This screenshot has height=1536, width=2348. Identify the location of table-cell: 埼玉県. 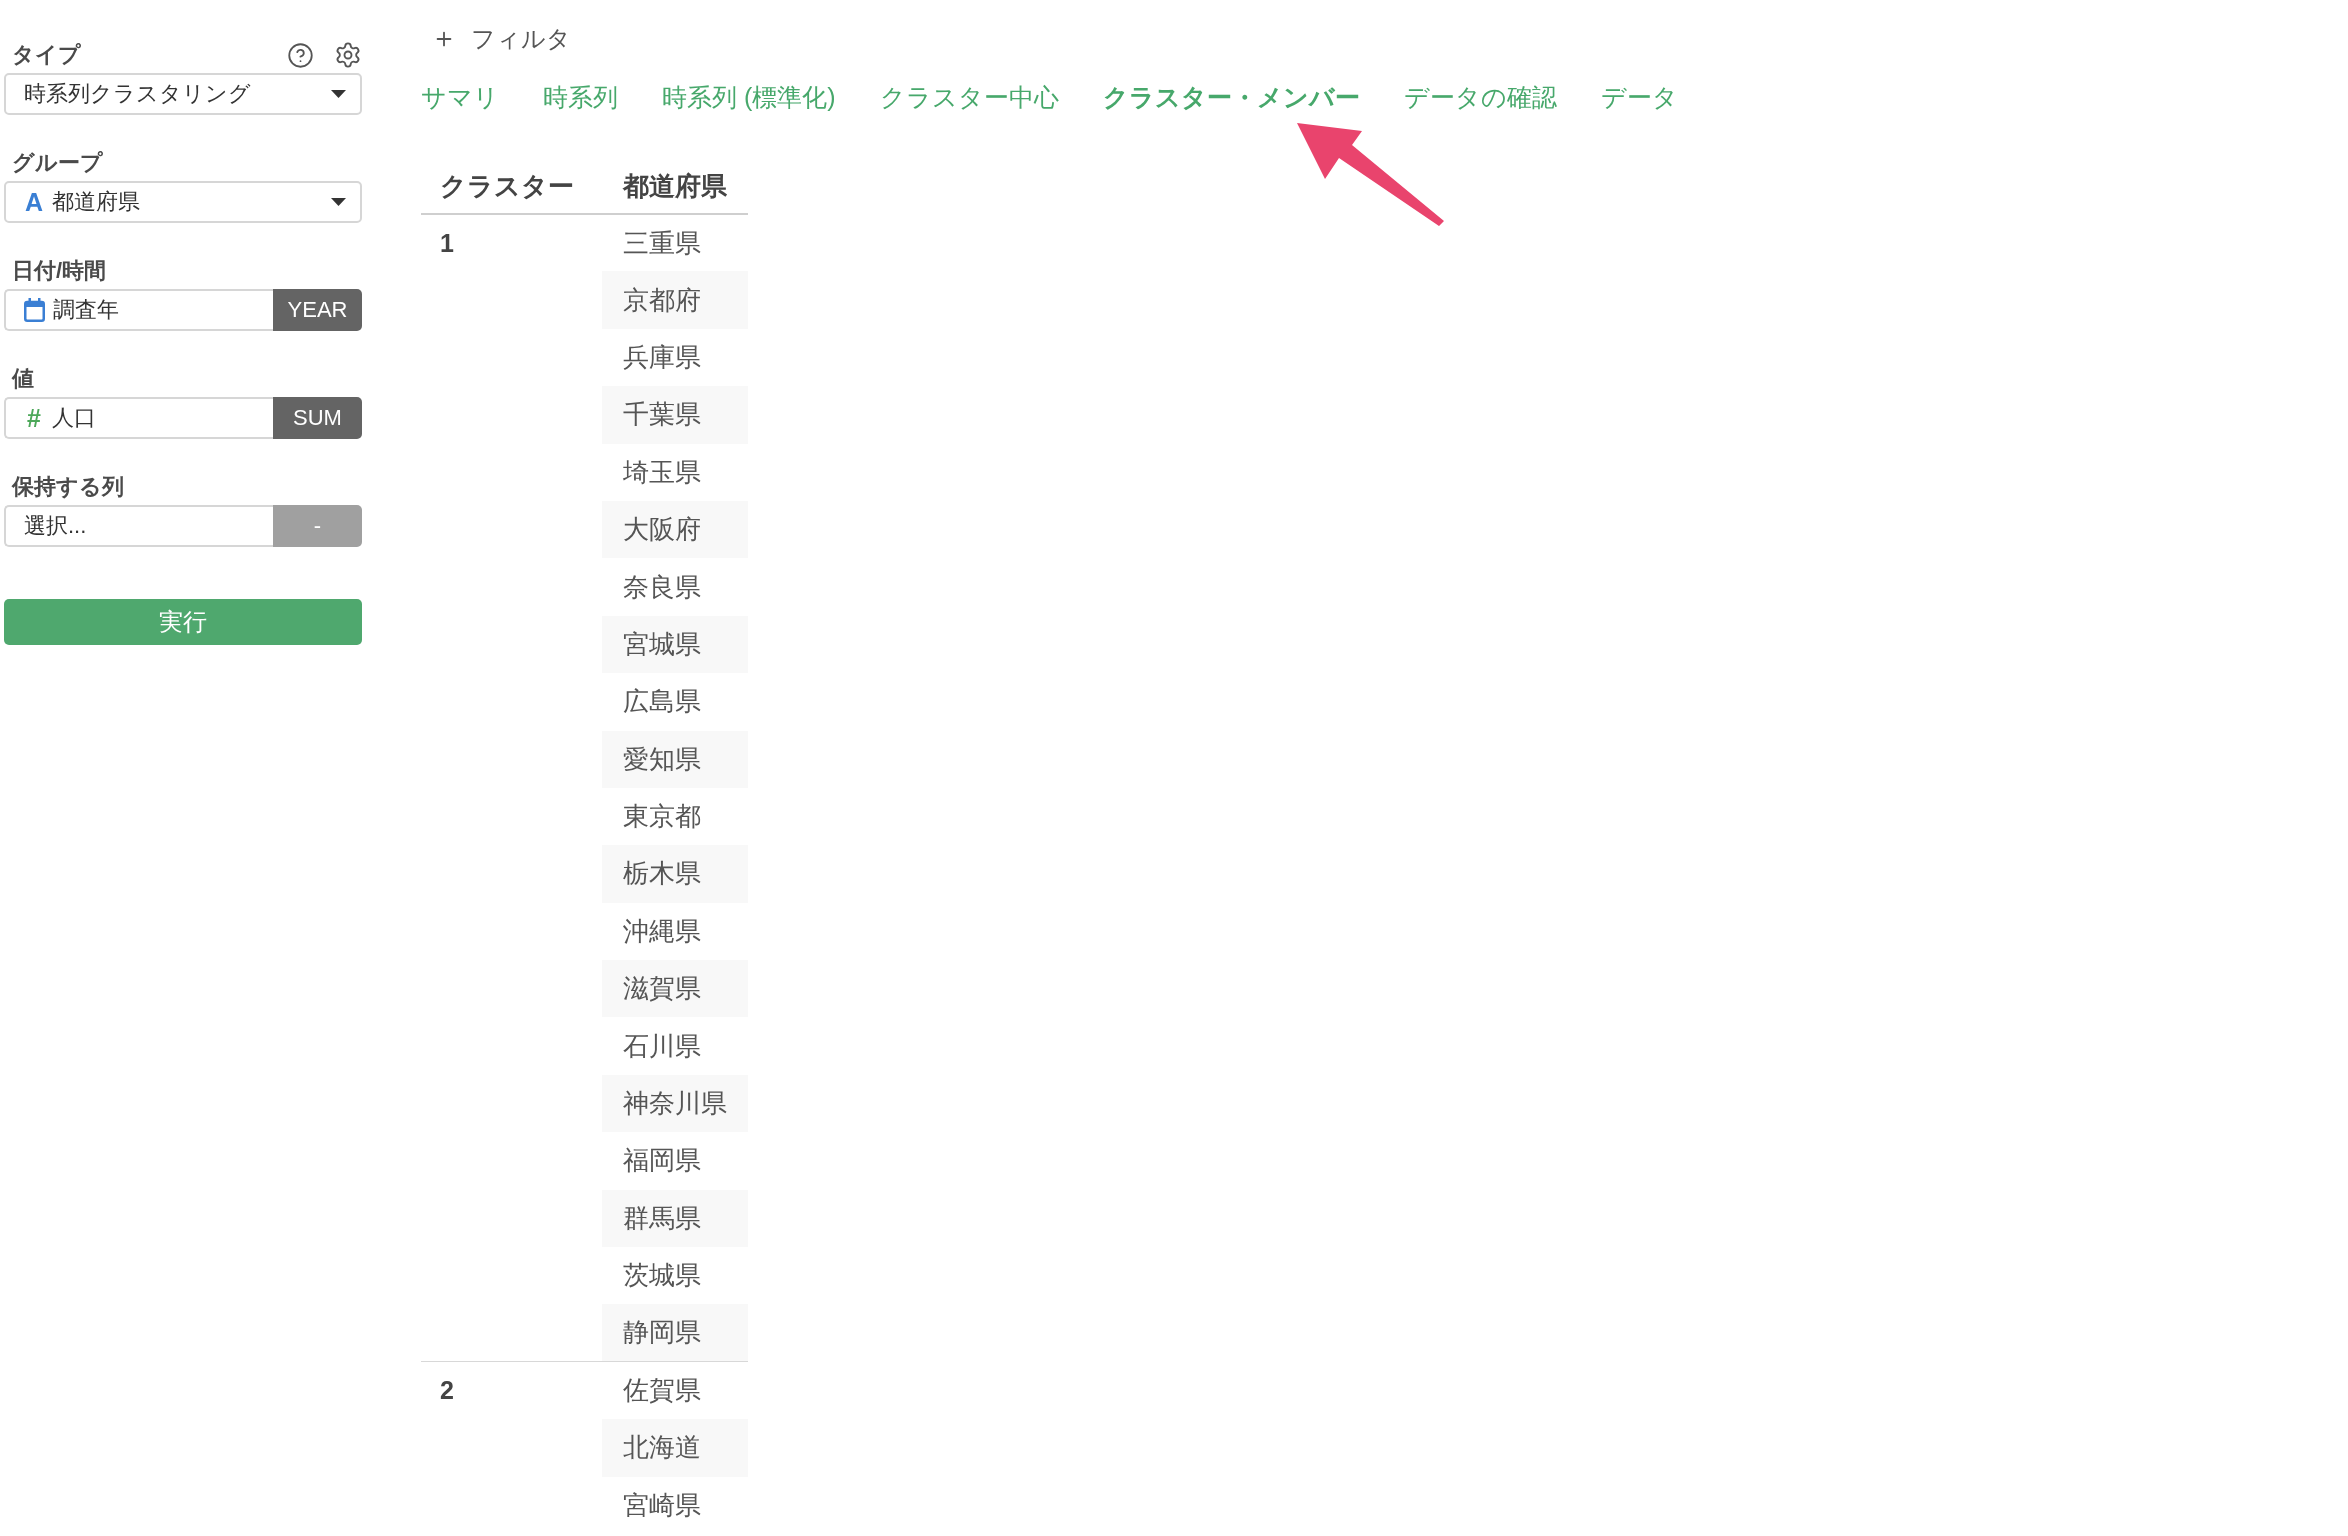
(675, 472).